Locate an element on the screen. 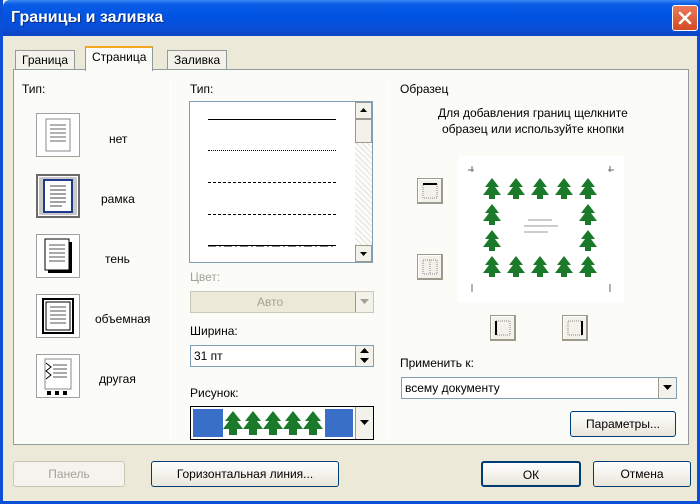 Image resolution: width=700 pixels, height=504 pixels. art-label: Рисунок: is located at coordinates (214, 393).